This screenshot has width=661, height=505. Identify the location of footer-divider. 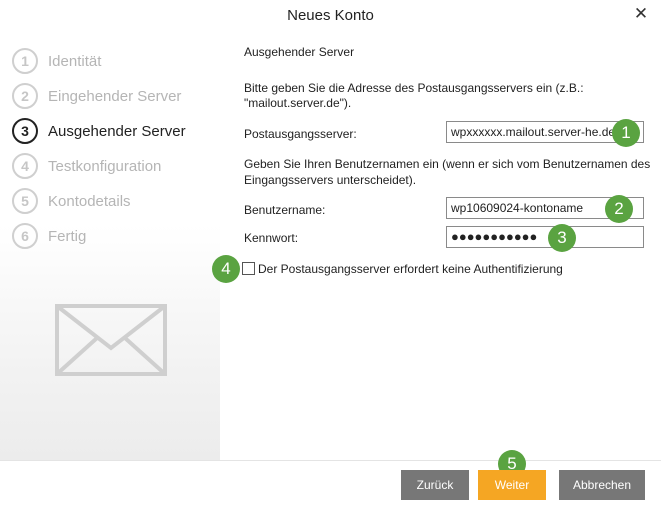
(330, 460).